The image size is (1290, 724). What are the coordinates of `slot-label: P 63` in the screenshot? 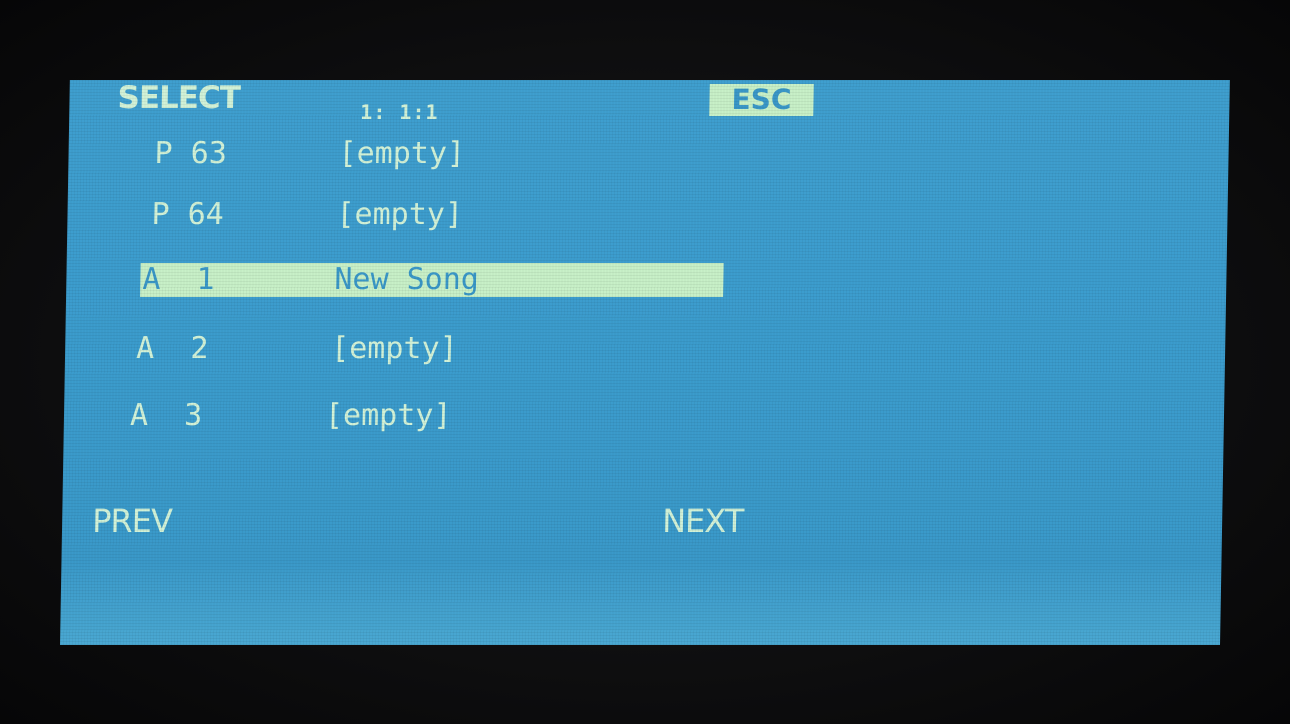 It's located at (191, 153).